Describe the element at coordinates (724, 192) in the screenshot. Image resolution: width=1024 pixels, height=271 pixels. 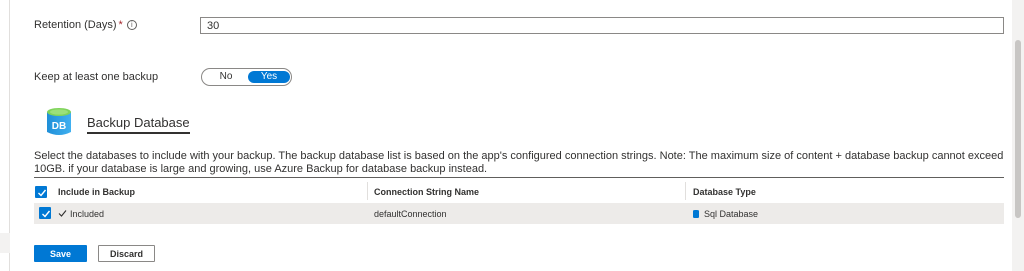
I see `column-header-type: Database Type` at that location.